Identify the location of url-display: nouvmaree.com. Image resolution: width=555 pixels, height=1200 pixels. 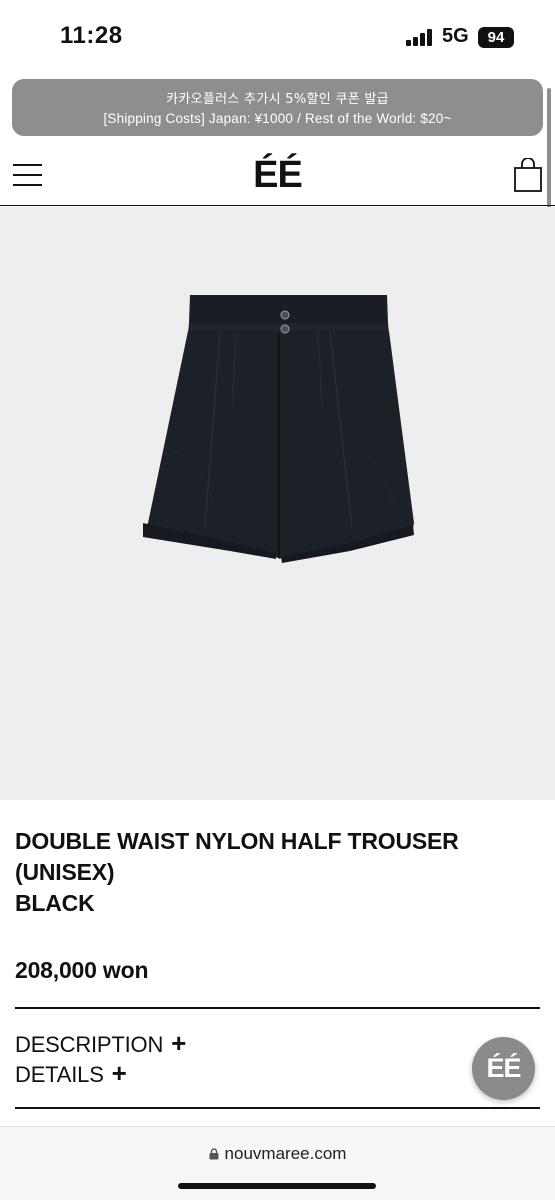
(277, 1154).